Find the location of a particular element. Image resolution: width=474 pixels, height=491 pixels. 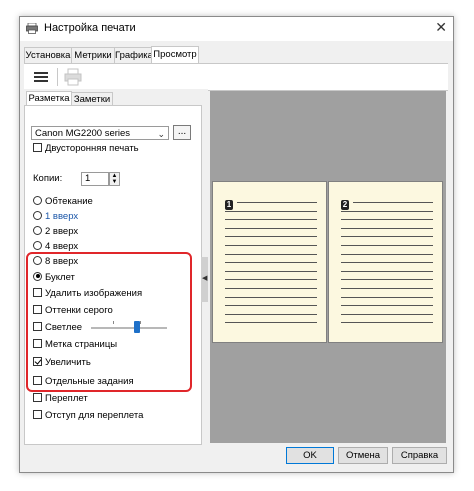

tab-metrics: Метрики is located at coordinates (93, 55).